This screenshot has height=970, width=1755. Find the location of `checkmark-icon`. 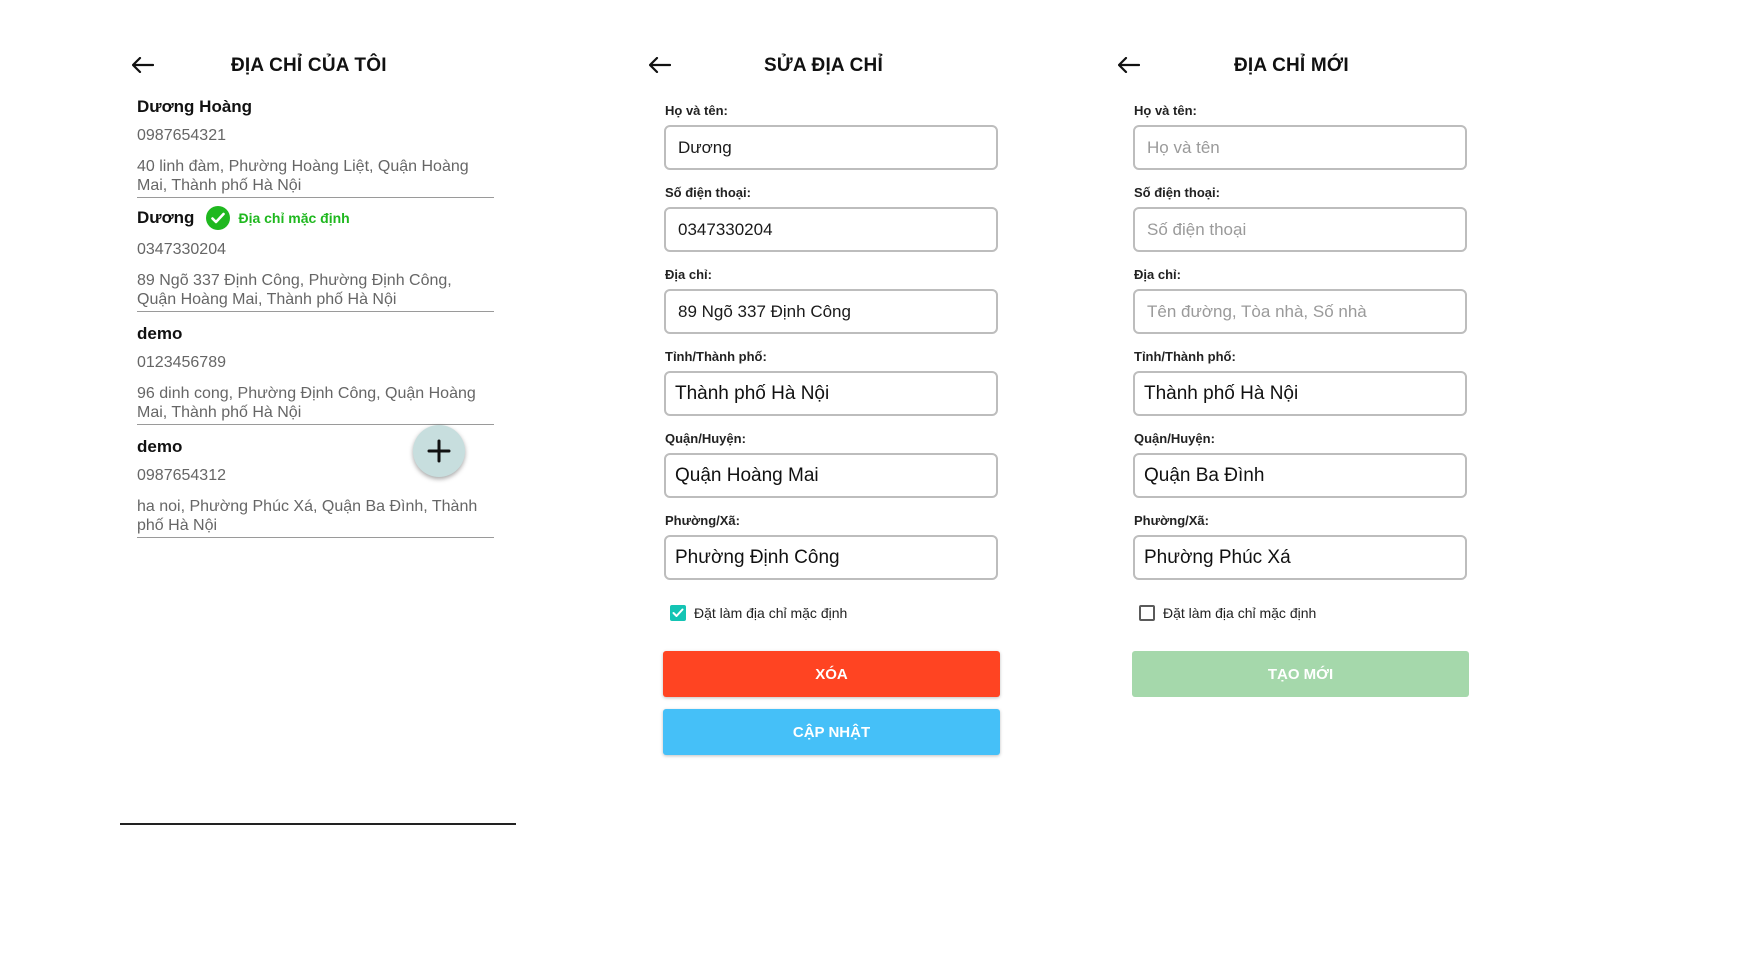

checkmark-icon is located at coordinates (678, 612).